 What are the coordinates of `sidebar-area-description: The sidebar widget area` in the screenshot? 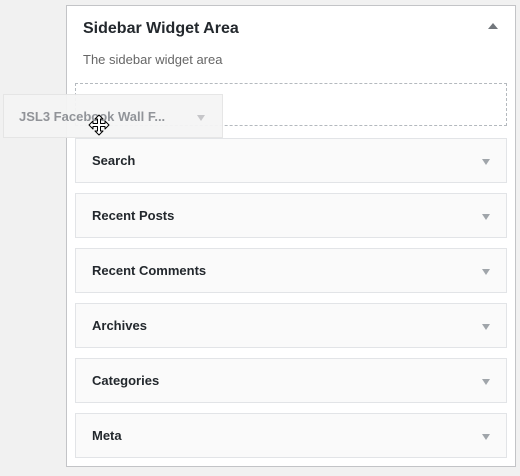 It's located at (153, 59).